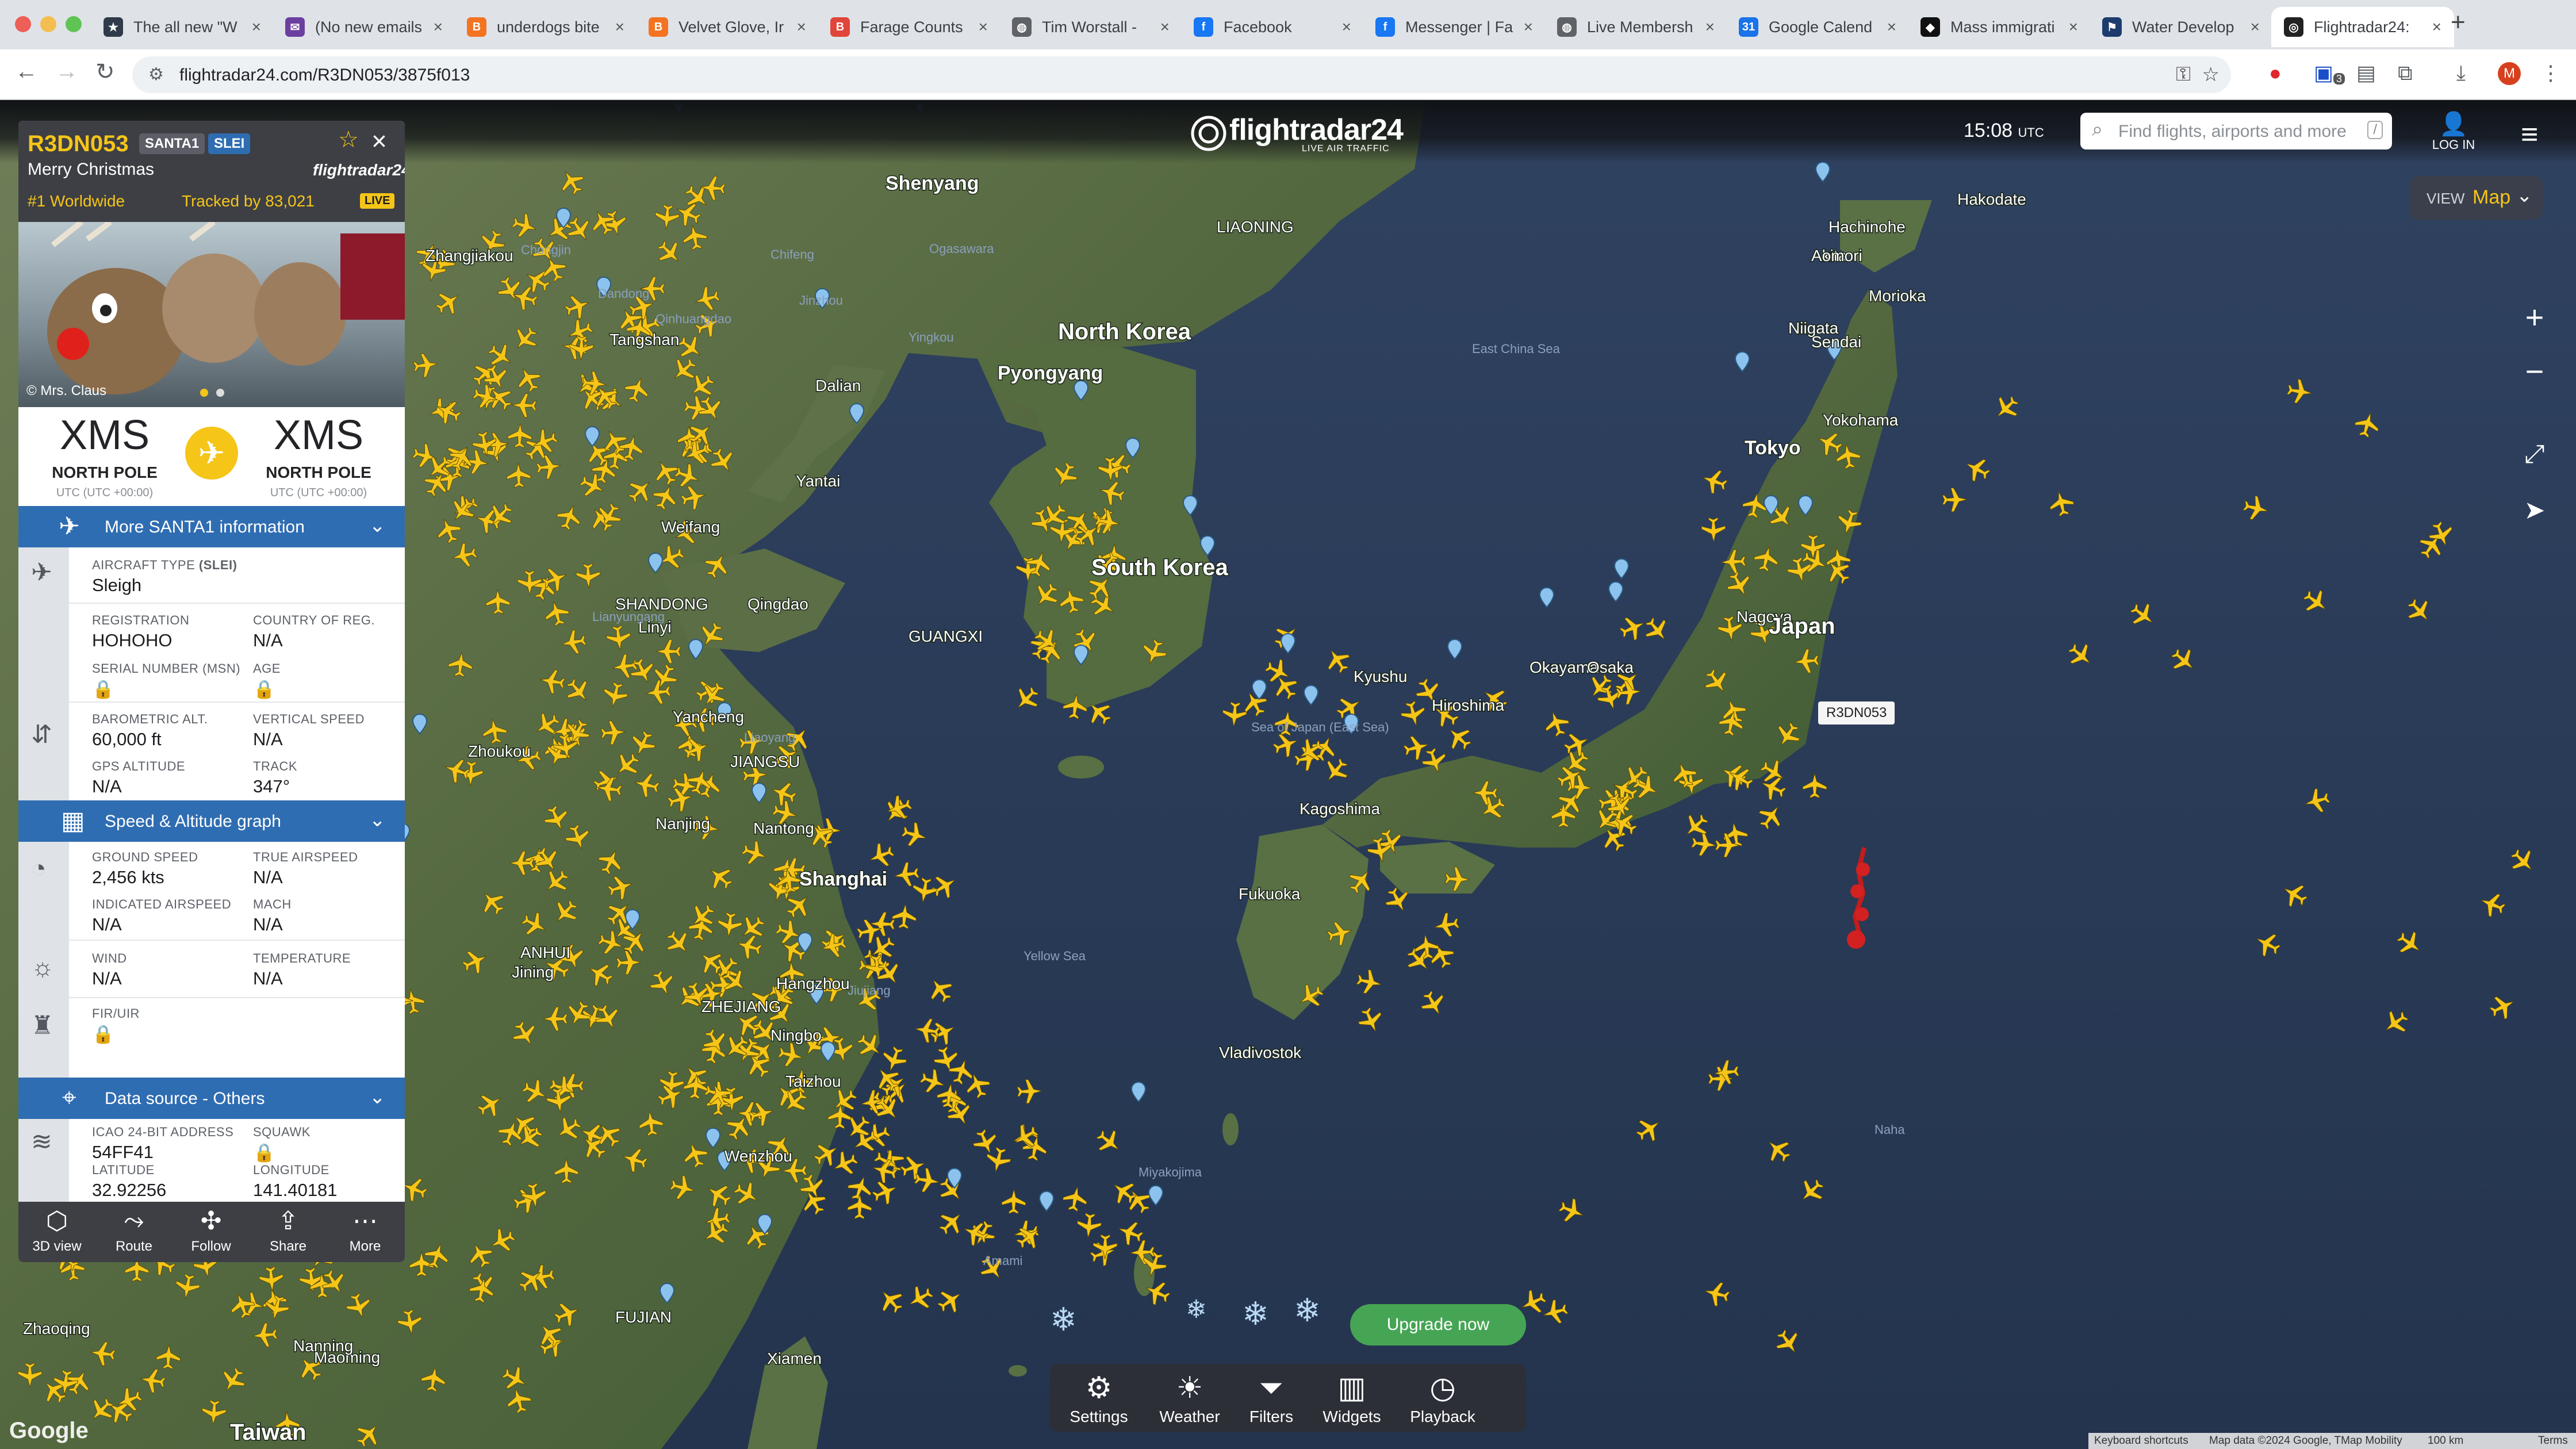 The height and width of the screenshot is (1449, 2576). I want to click on origin-city: NORTH POLE, so click(105, 472).